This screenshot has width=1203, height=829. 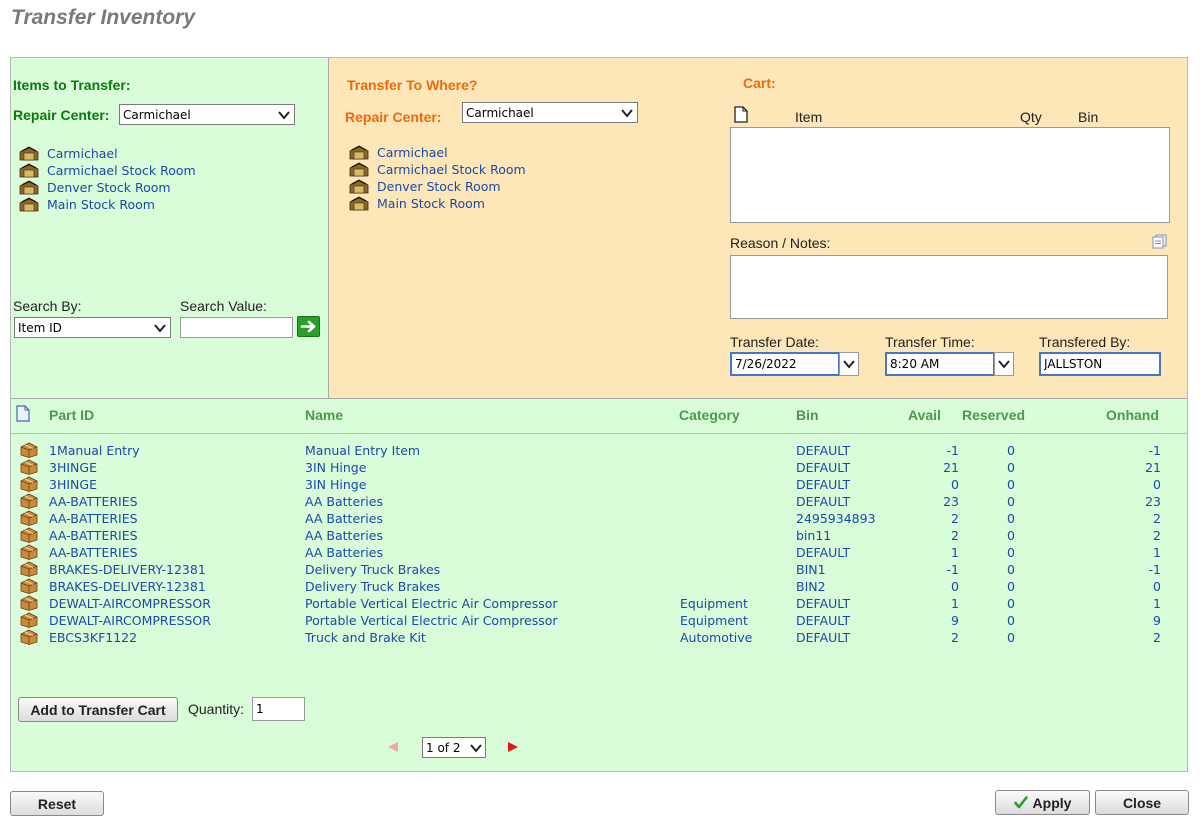 What do you see at coordinates (849, 364) in the screenshot?
I see `transfer-date-dropdown-button` at bounding box center [849, 364].